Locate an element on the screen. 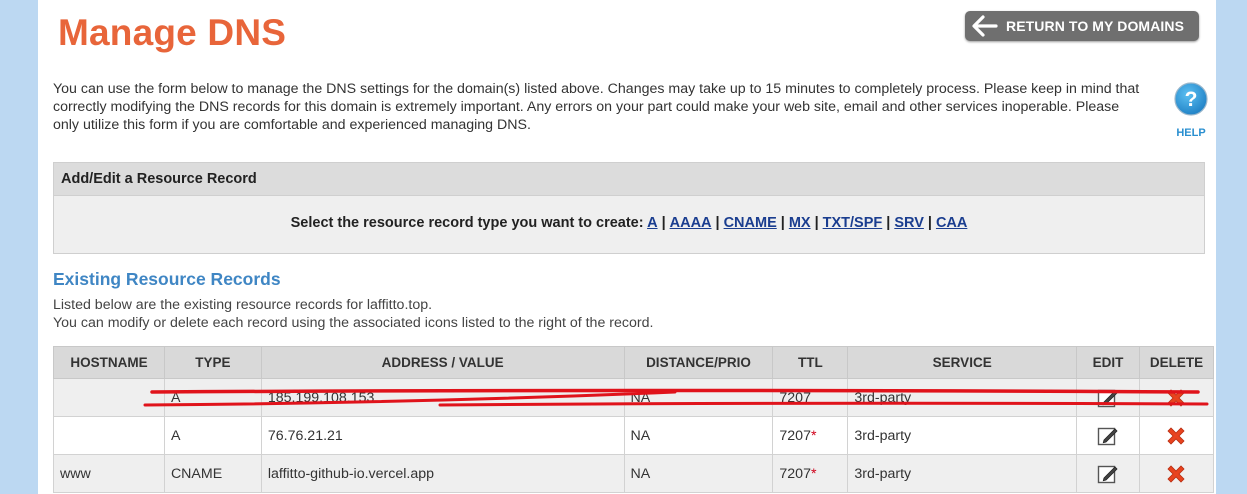 The height and width of the screenshot is (494, 1247). cell-address: 76.76.21.21 is located at coordinates (442, 435).